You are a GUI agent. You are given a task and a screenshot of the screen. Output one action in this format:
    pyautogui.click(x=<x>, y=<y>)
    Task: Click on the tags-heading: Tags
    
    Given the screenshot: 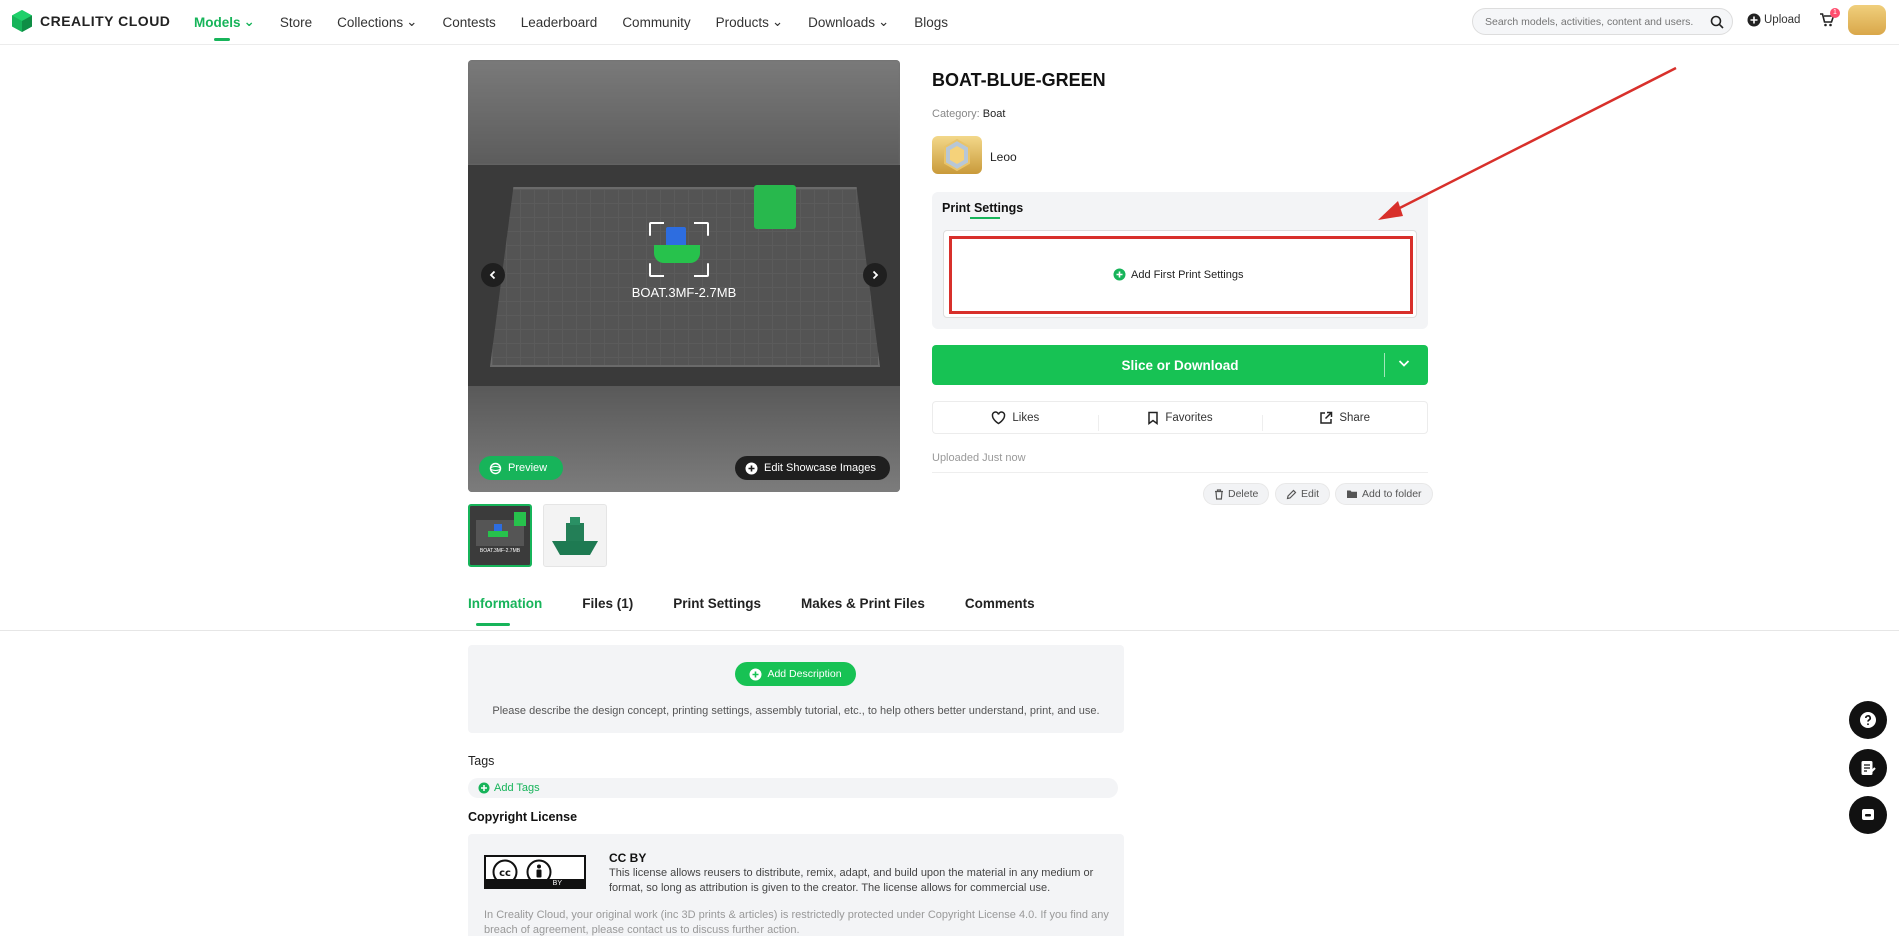 What is the action you would take?
    pyautogui.click(x=481, y=761)
    